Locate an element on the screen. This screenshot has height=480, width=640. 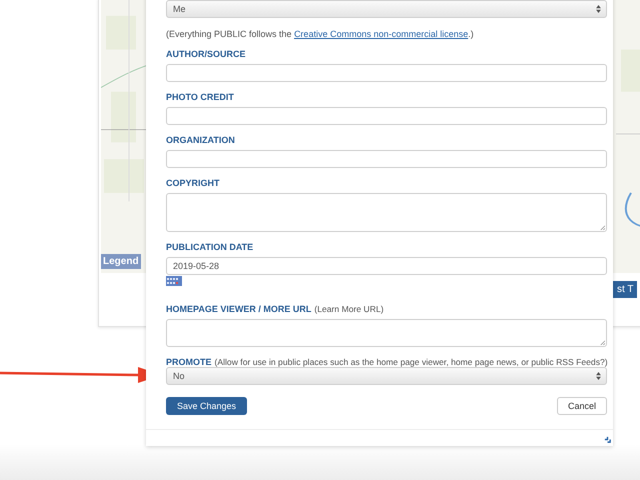
owner-select: Me is located at coordinates (386, 9).